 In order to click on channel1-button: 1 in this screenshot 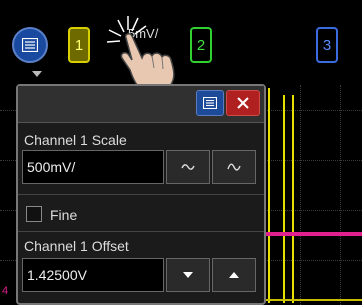, I will do `click(79, 45)`.